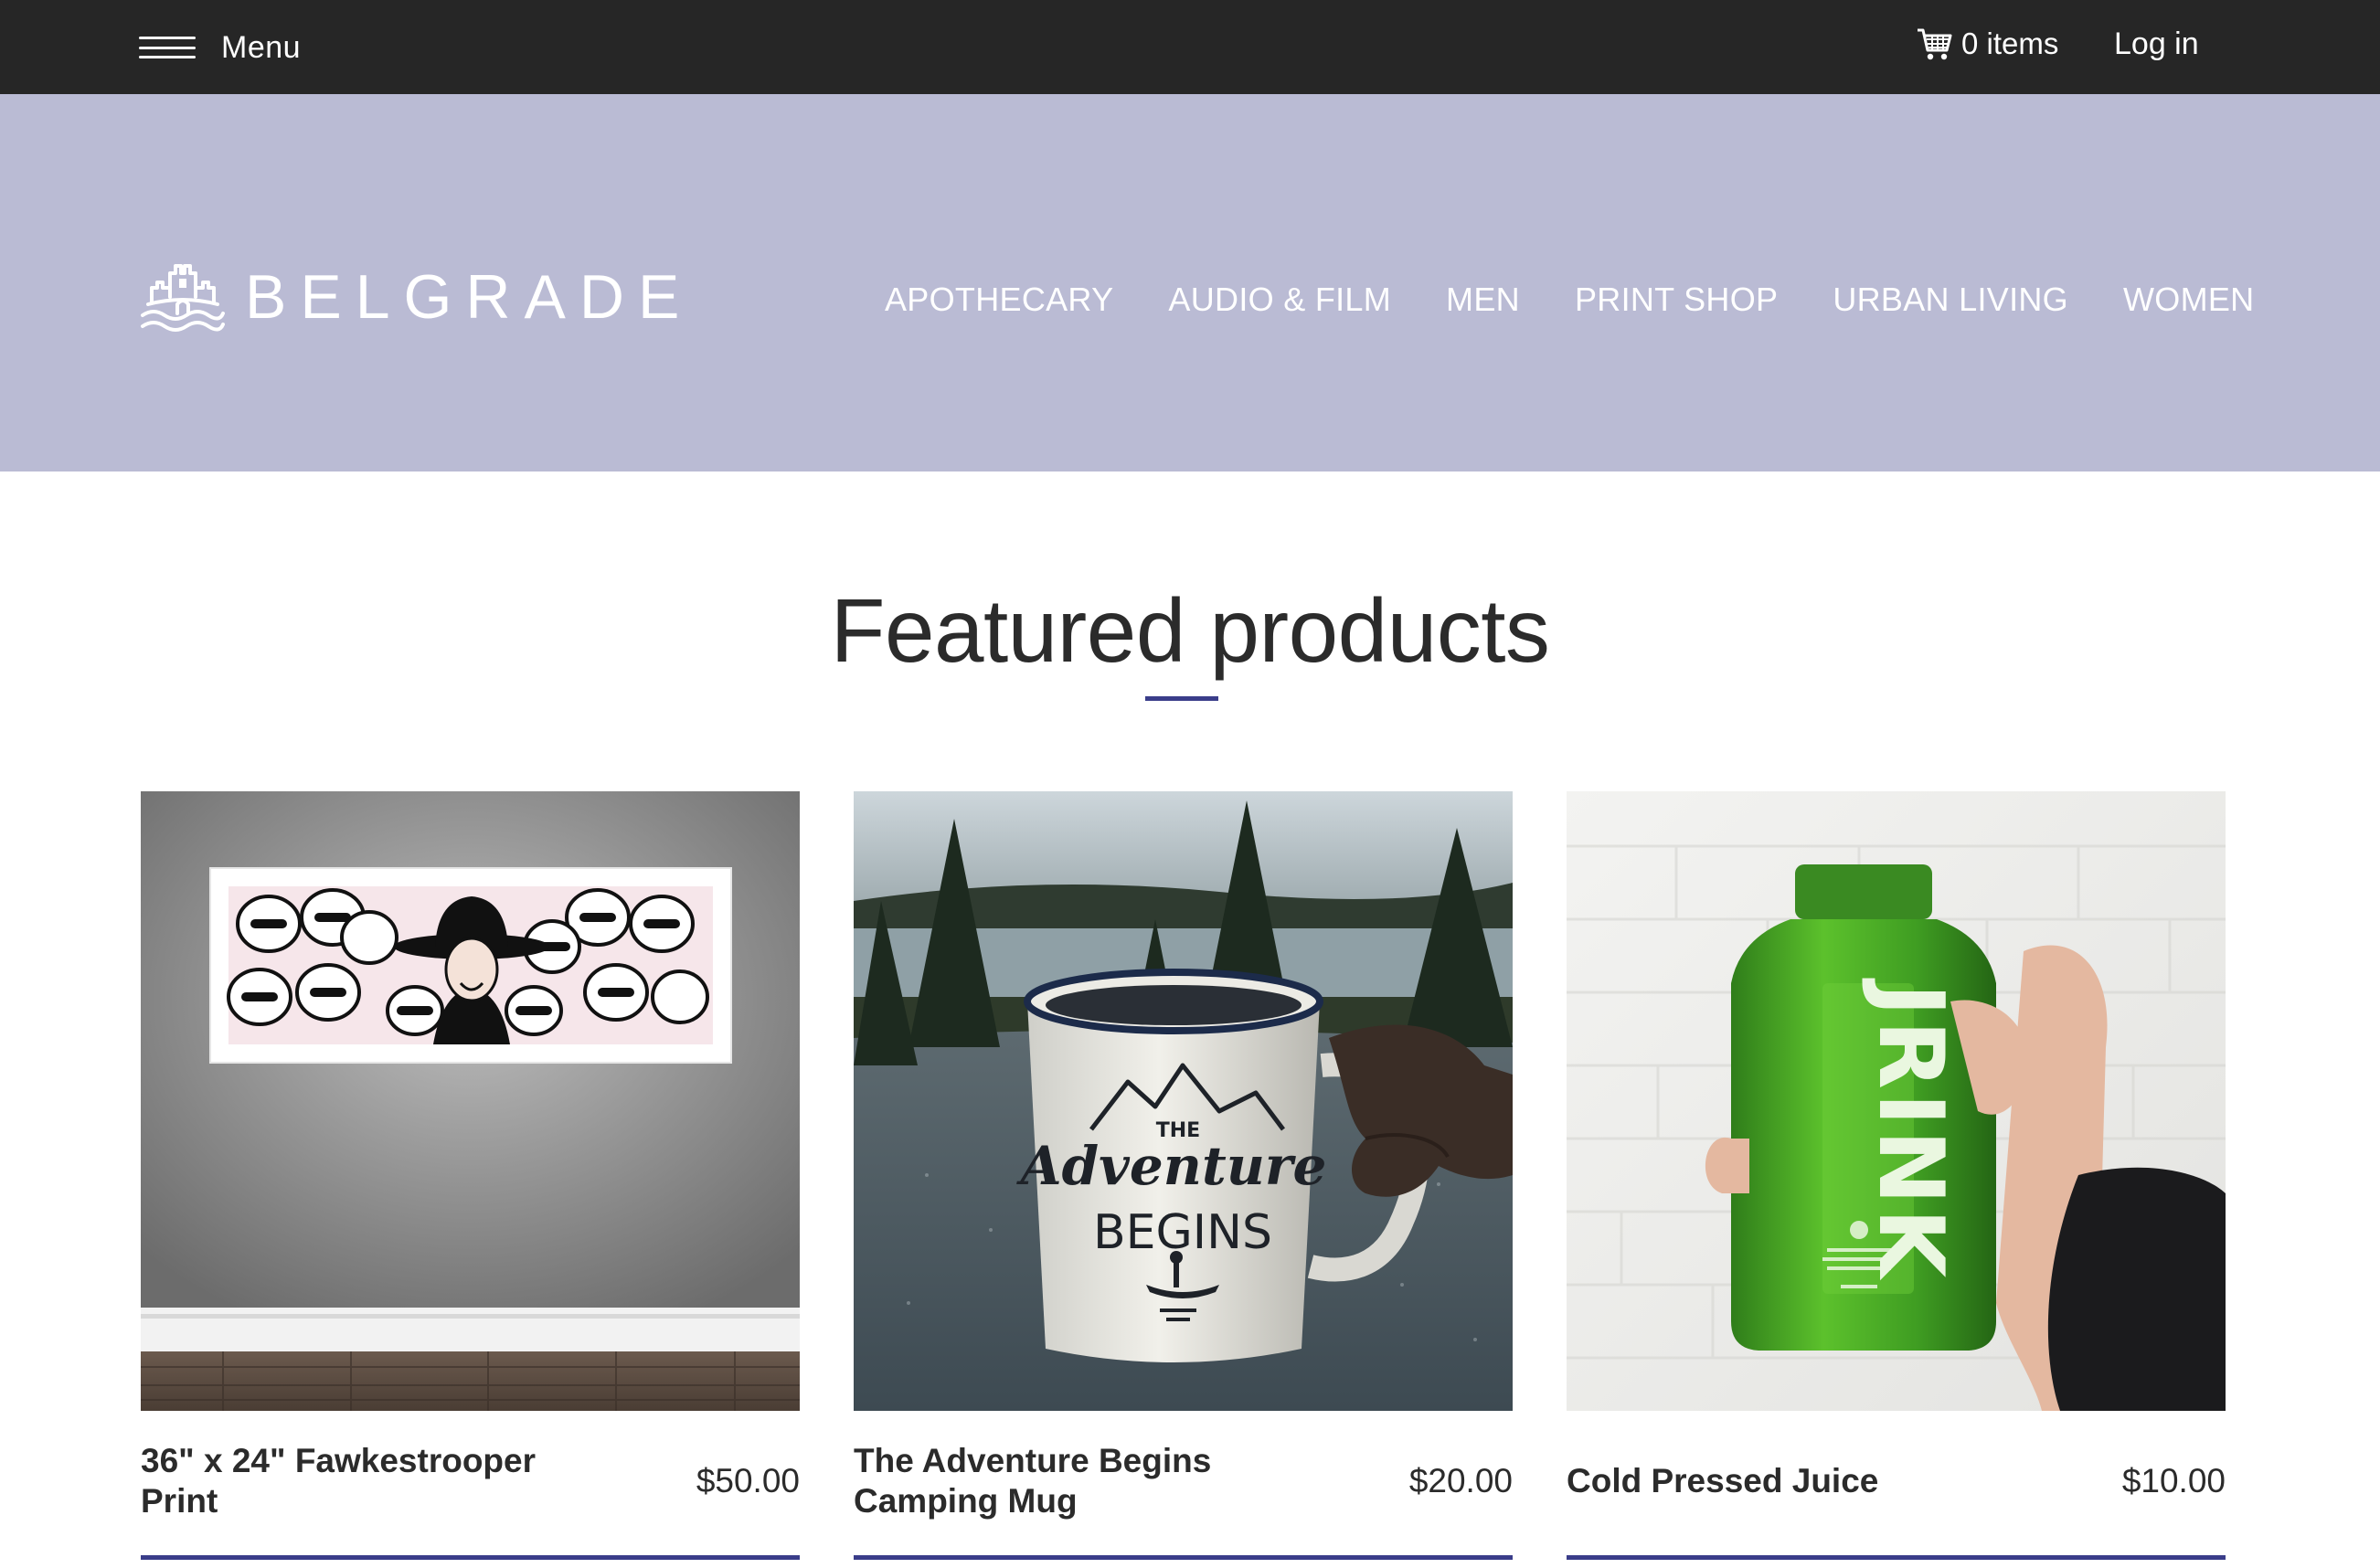 Image resolution: width=2380 pixels, height=1568 pixels. I want to click on product-image: THE Adventure BEGINS, so click(1183, 1101).